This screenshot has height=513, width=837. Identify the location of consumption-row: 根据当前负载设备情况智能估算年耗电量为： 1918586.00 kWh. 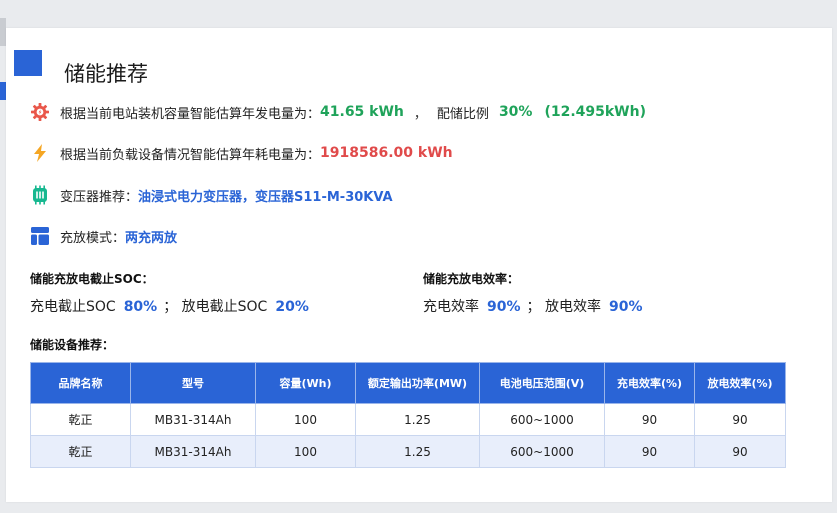
(241, 153).